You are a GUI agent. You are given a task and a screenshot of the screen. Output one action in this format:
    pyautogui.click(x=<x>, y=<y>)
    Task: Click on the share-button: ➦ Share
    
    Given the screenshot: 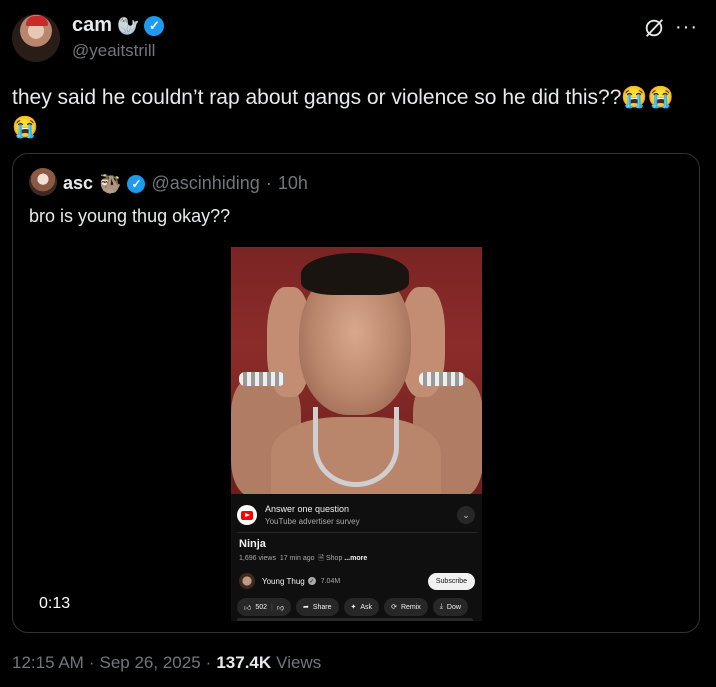 What is the action you would take?
    pyautogui.click(x=317, y=607)
    